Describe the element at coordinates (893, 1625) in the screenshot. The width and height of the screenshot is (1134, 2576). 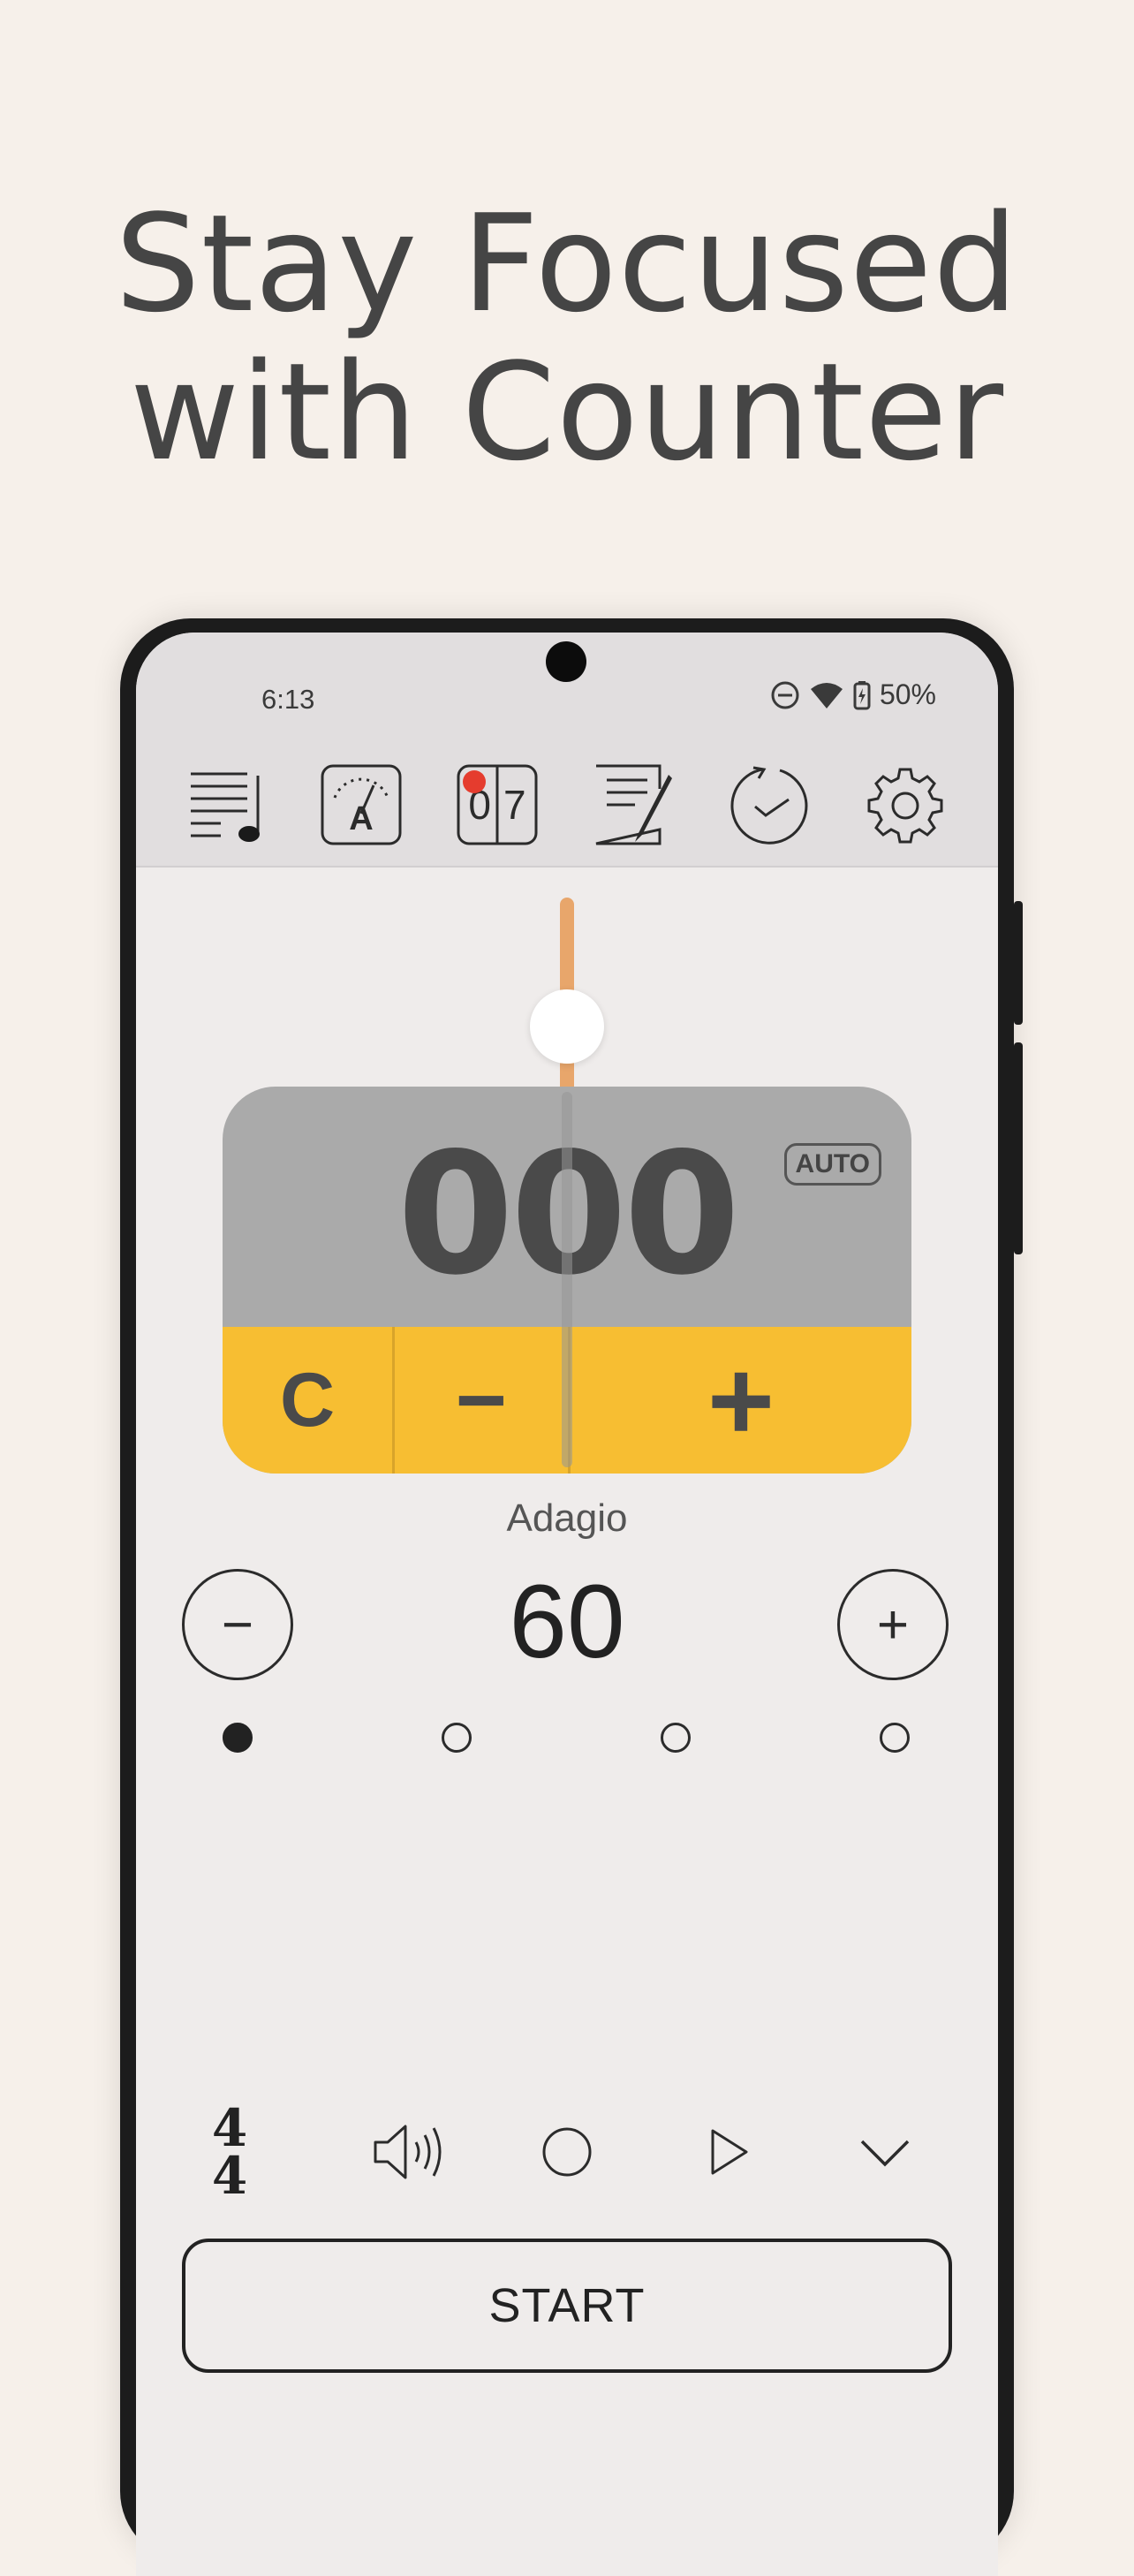
I see `tempo-increase-button: +` at that location.